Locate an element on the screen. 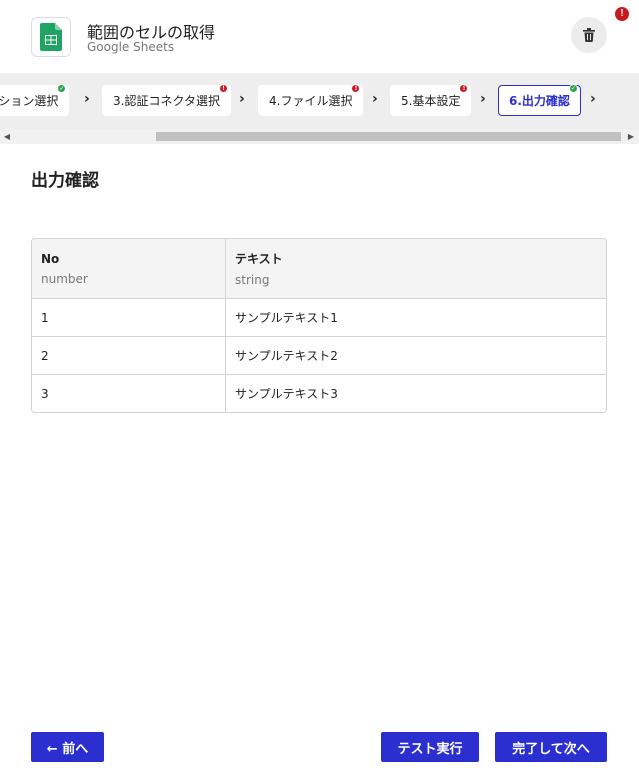 The width and height of the screenshot is (639, 783). step-label: 5.基本設定 is located at coordinates (431, 101).